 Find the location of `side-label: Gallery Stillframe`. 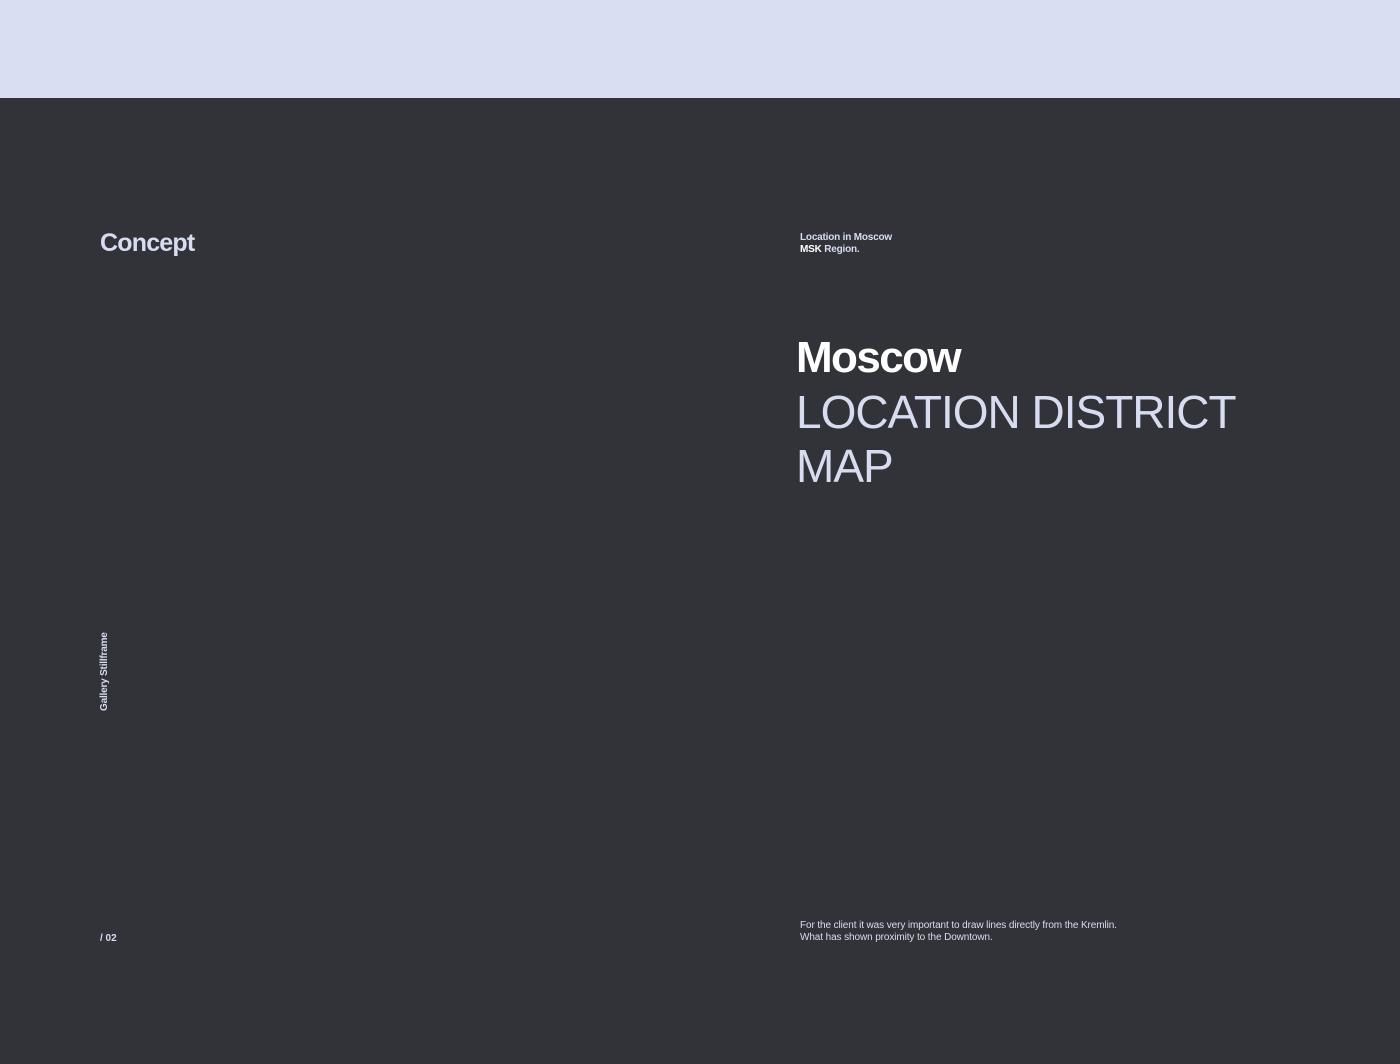

side-label: Gallery Stillframe is located at coordinates (104, 671).